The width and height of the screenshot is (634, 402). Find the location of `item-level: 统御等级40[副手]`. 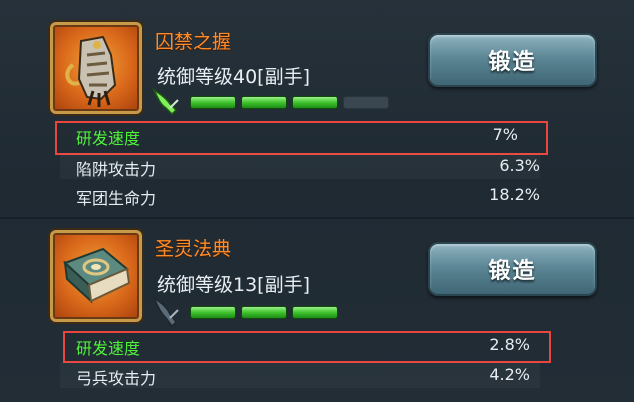

item-level: 统御等级40[副手] is located at coordinates (234, 77).